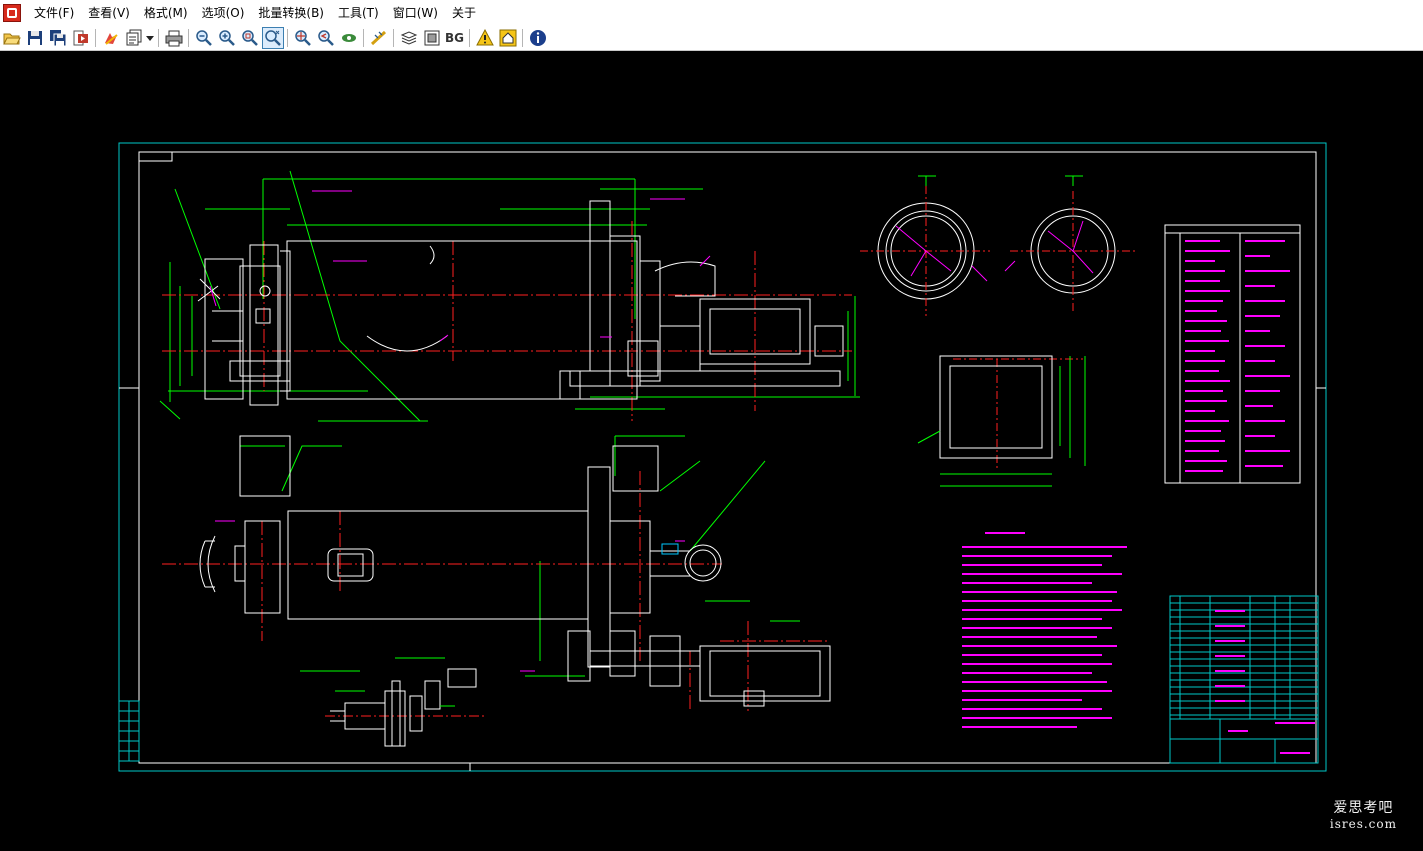 This screenshot has width=1423, height=851. What do you see at coordinates (174, 38) in the screenshot?
I see `print-icon` at bounding box center [174, 38].